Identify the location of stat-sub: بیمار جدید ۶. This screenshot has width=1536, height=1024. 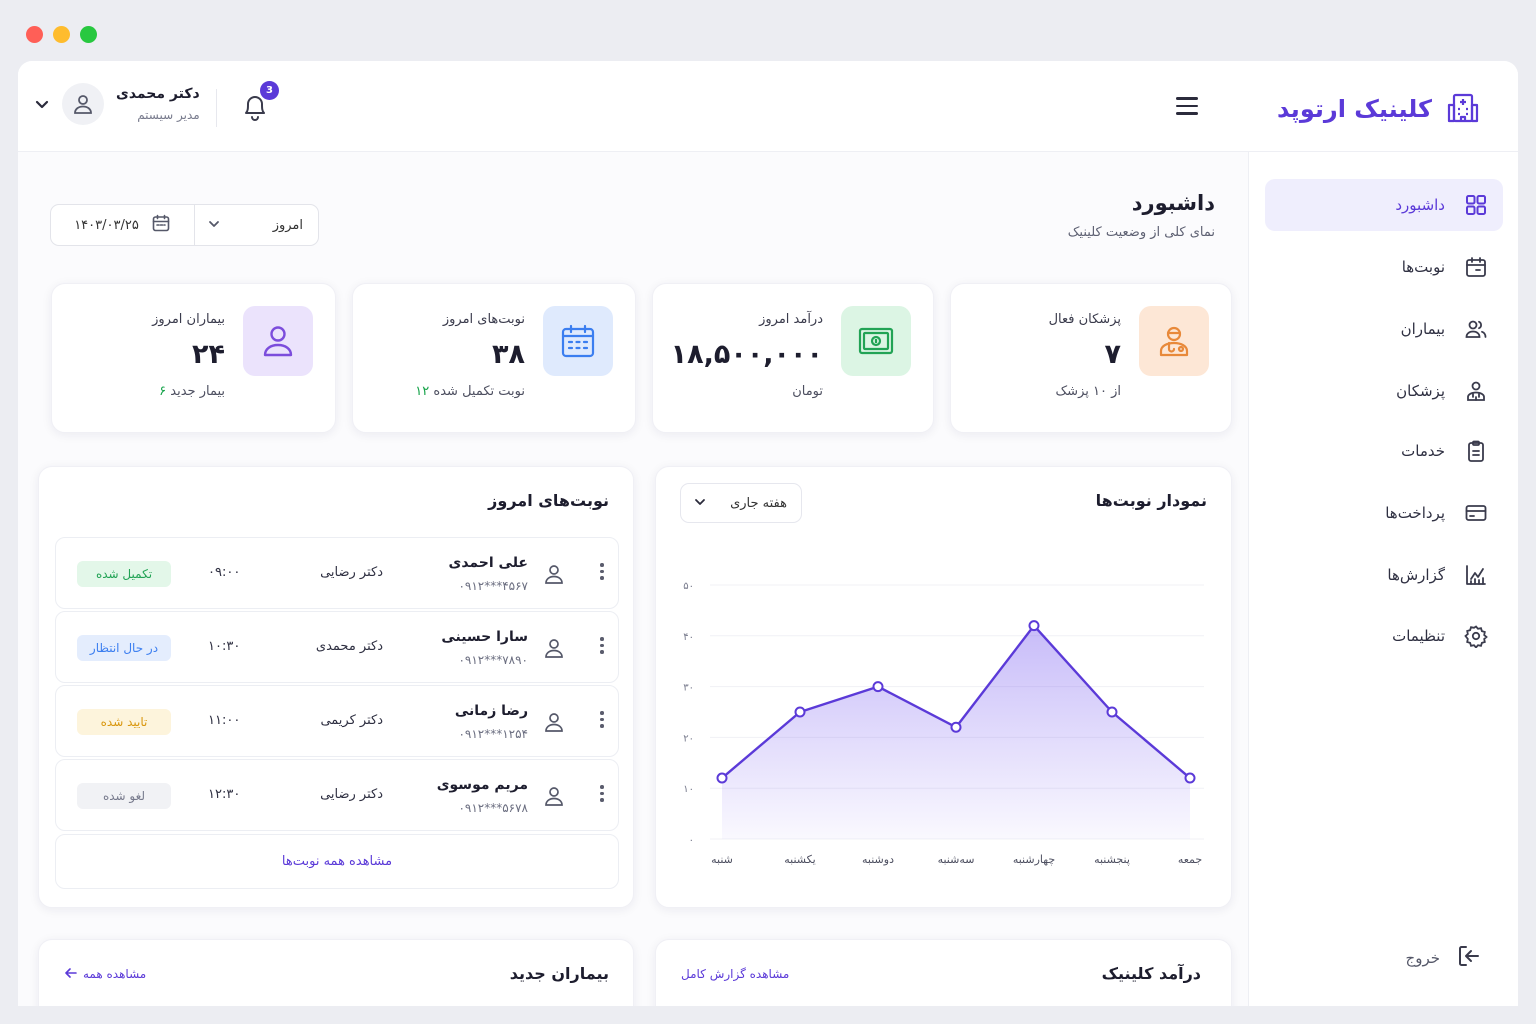
(188, 391).